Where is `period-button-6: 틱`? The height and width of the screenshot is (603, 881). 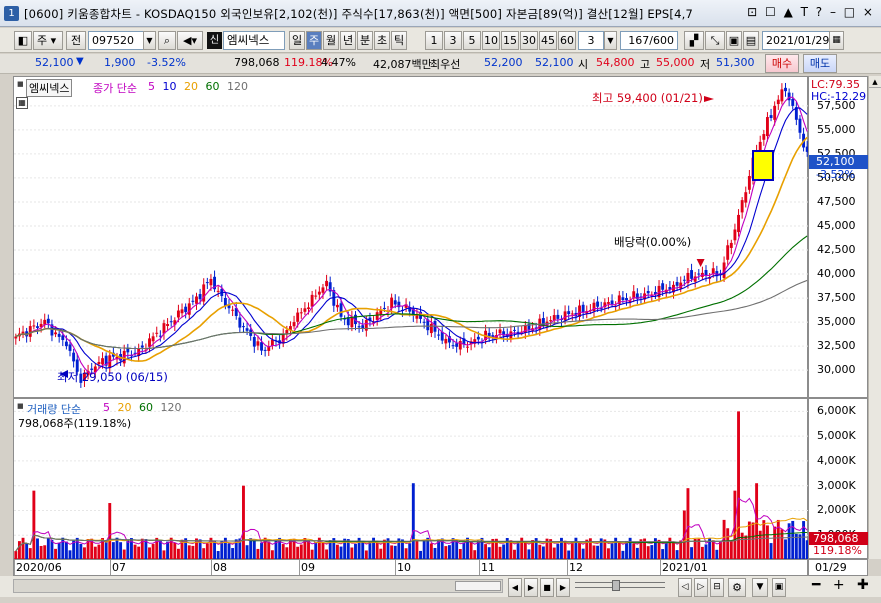 period-button-6: 틱 is located at coordinates (399, 40).